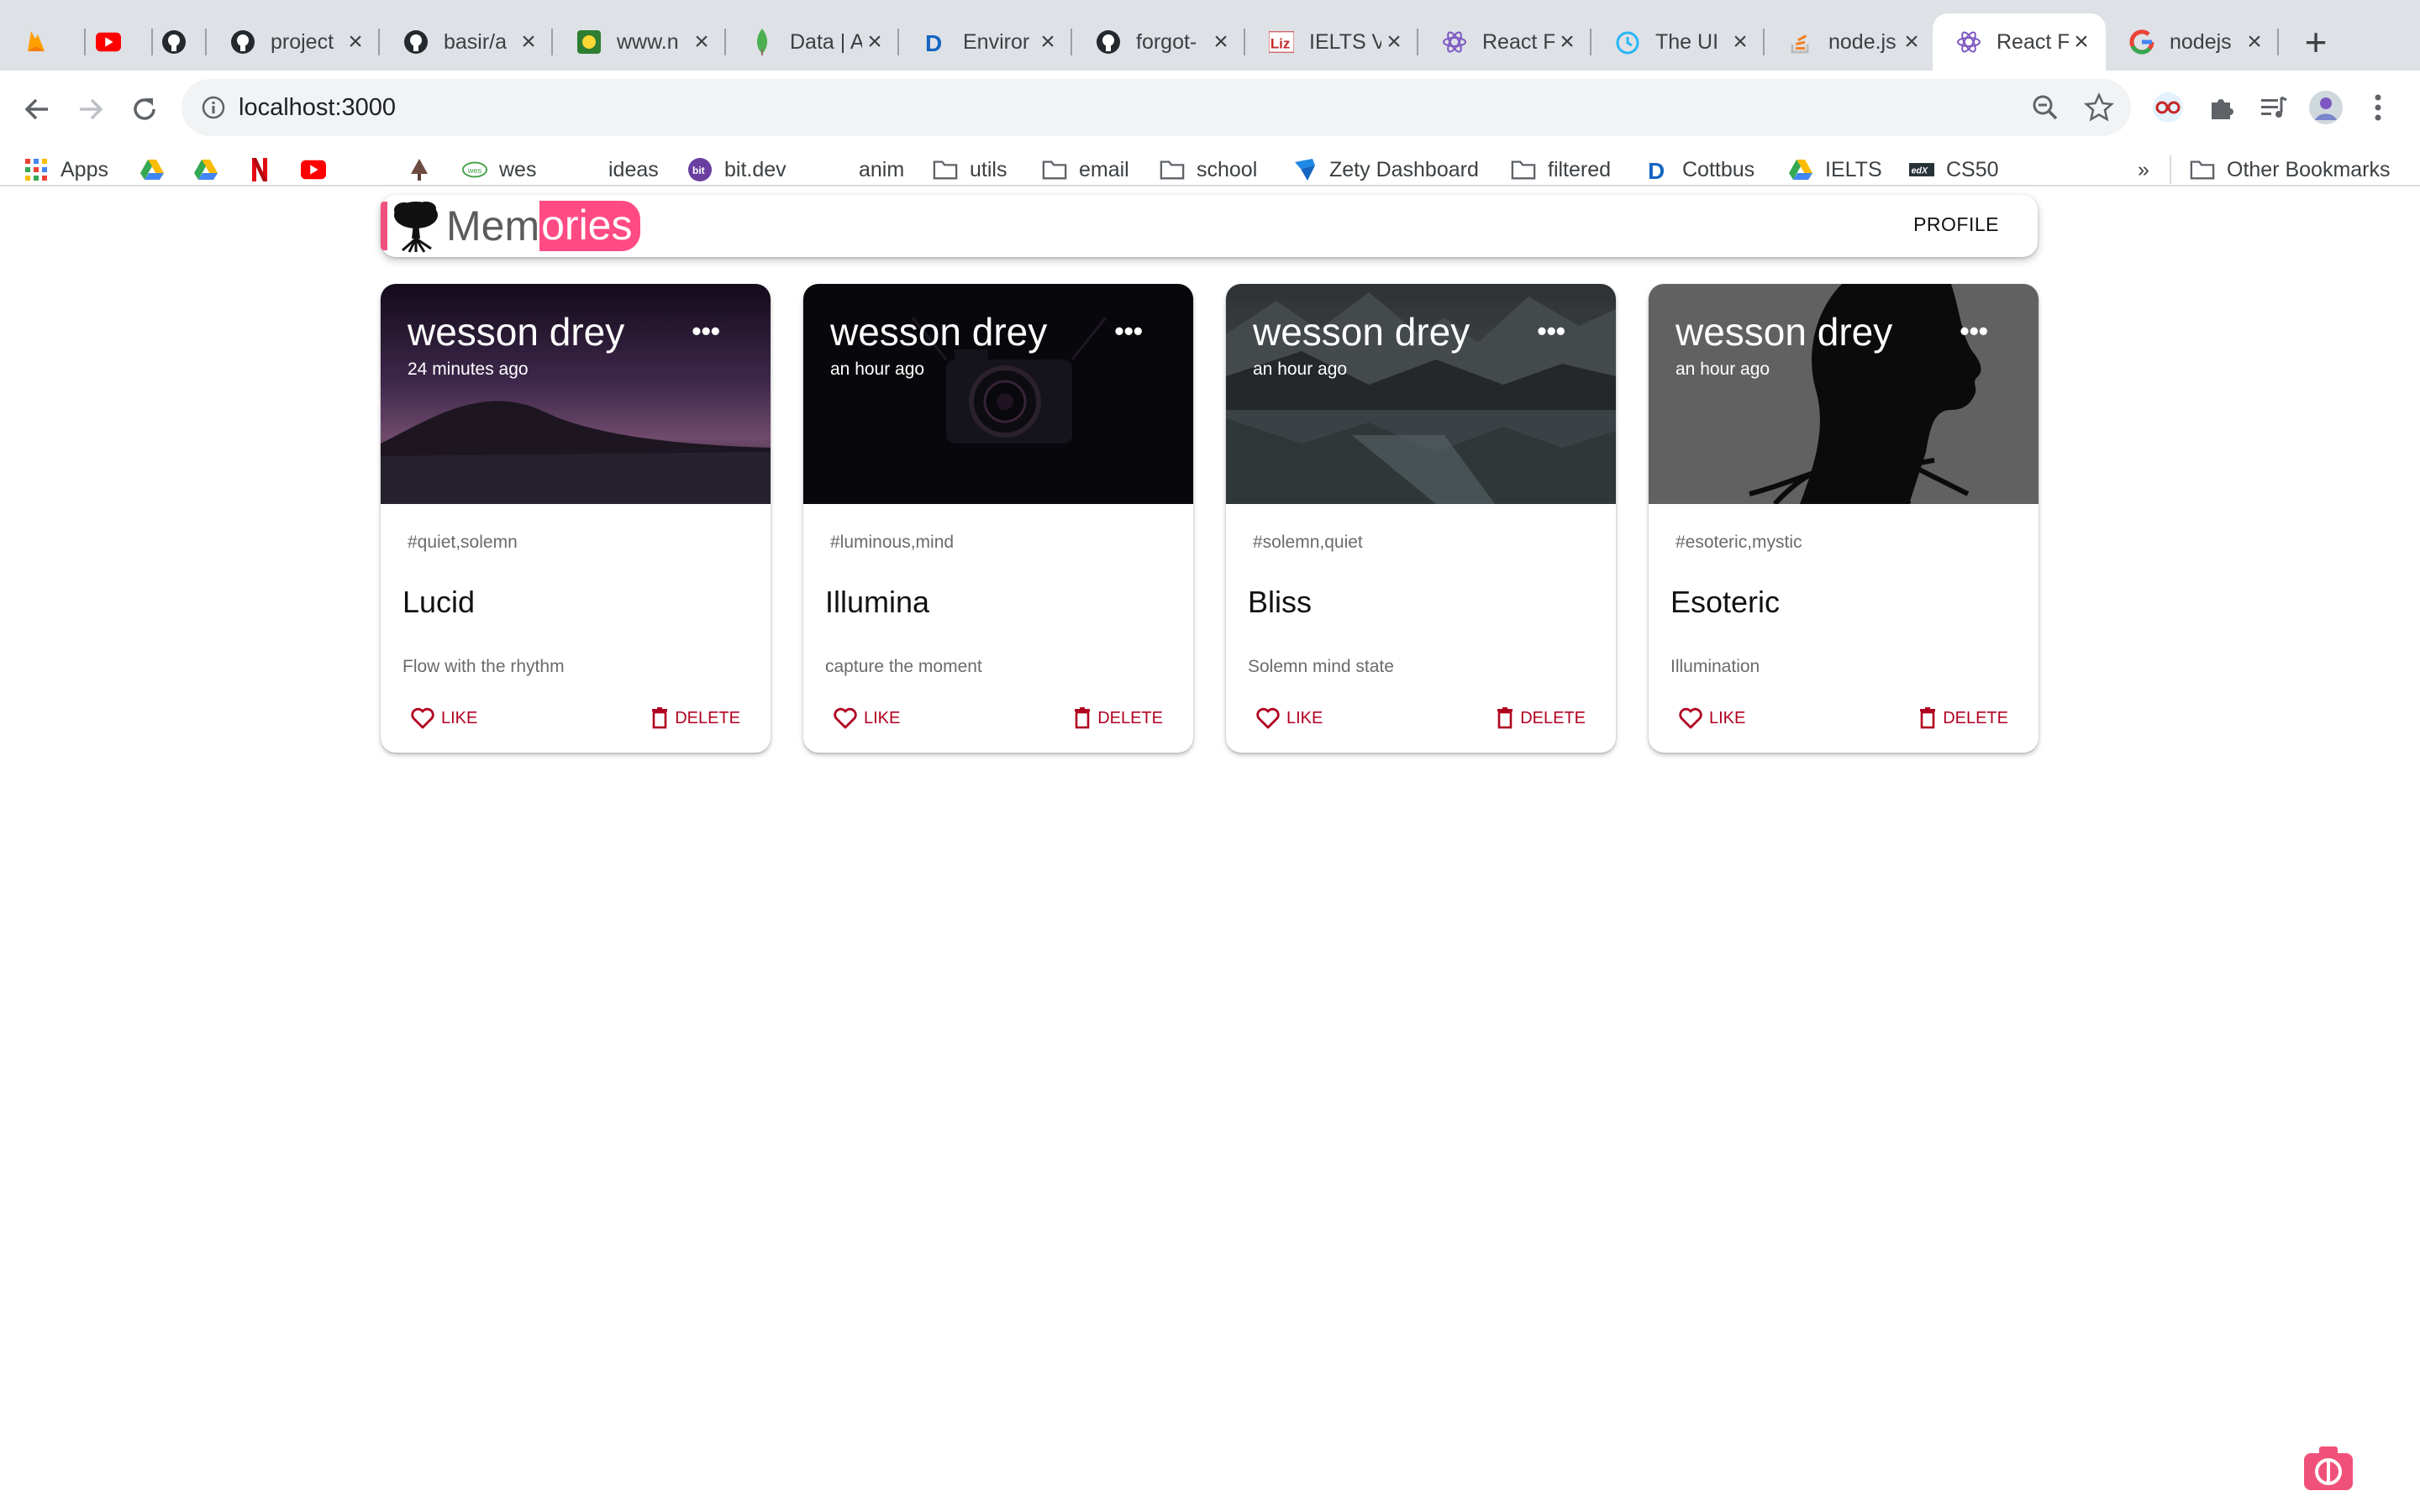 Image resolution: width=2420 pixels, height=1512 pixels. I want to click on bookmarks-overflow-chevron: », so click(2144, 169).